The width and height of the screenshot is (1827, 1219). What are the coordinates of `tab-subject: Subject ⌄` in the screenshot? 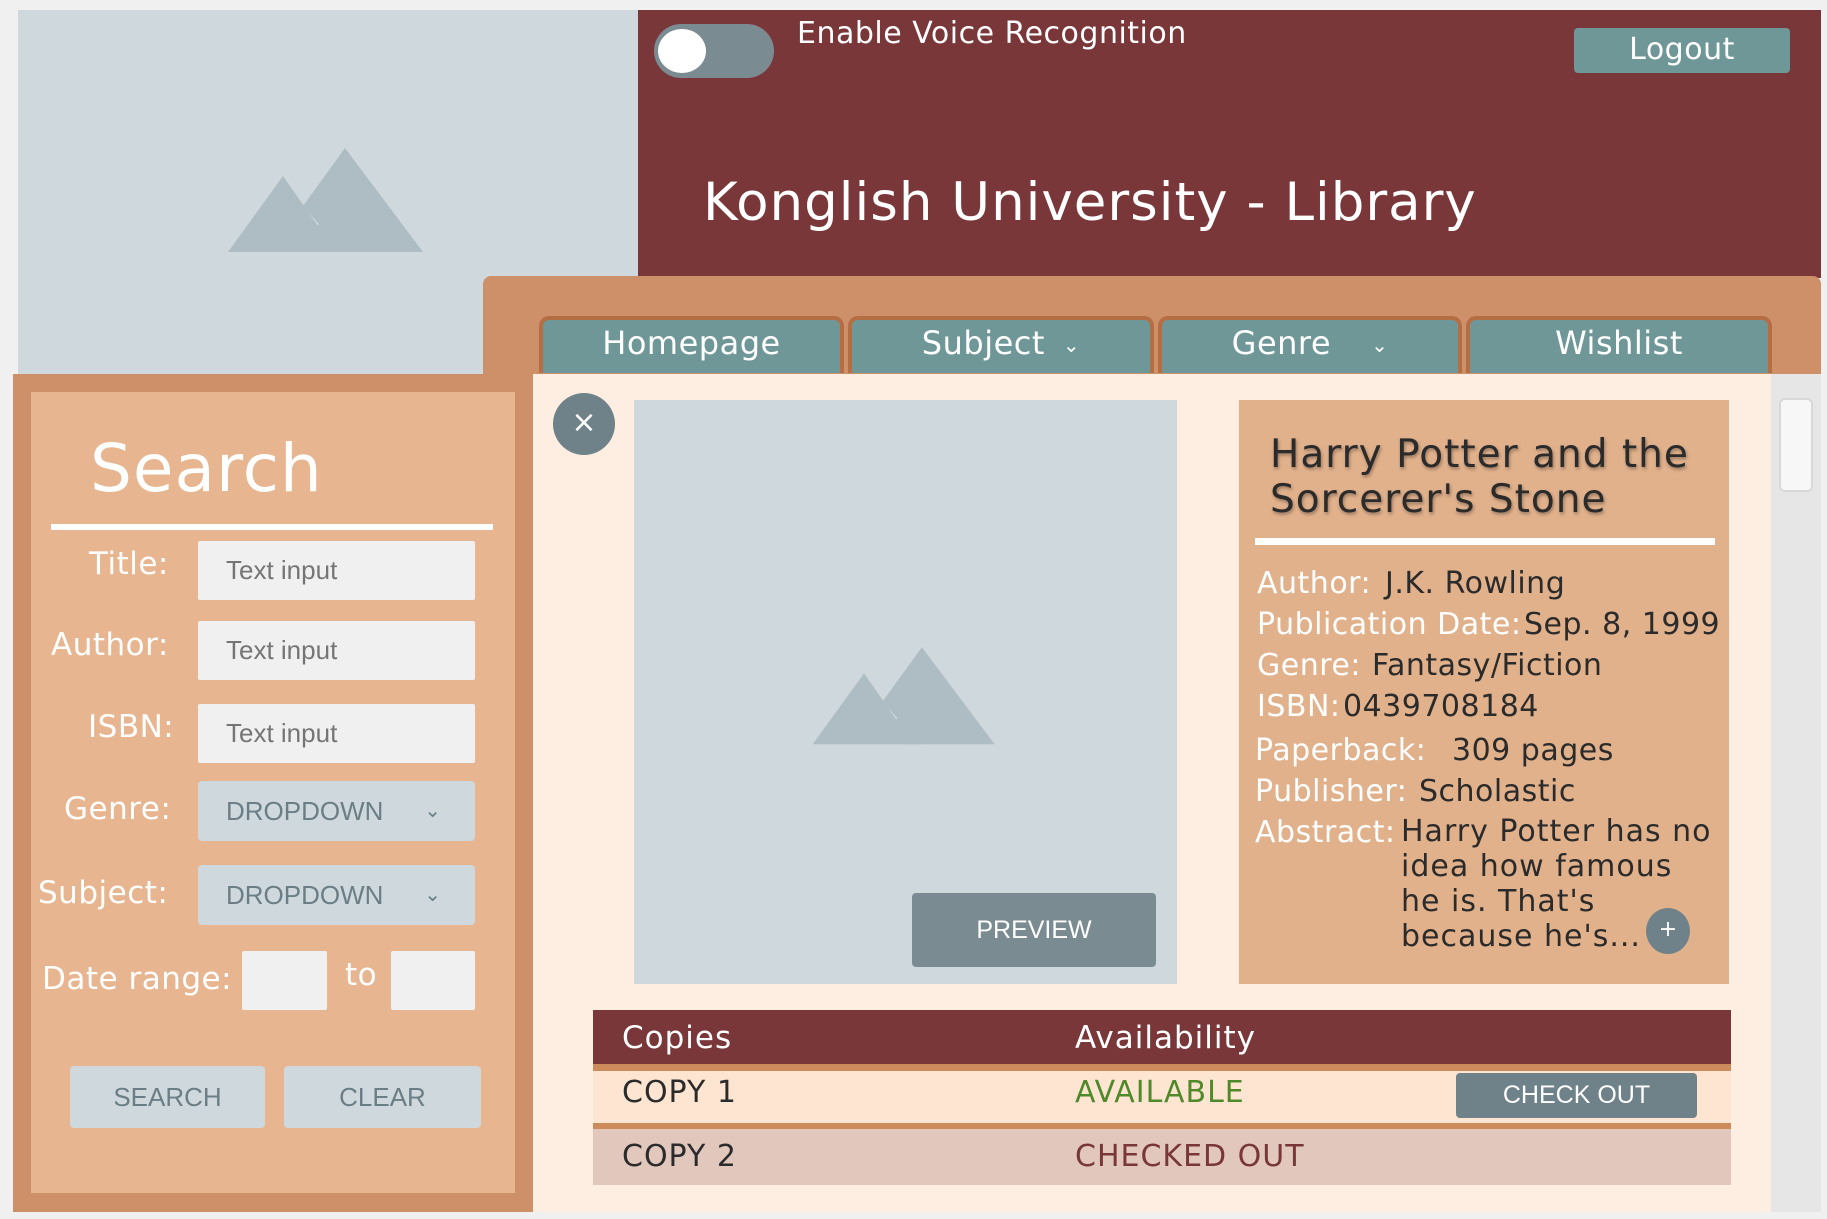 It's located at (1001, 344).